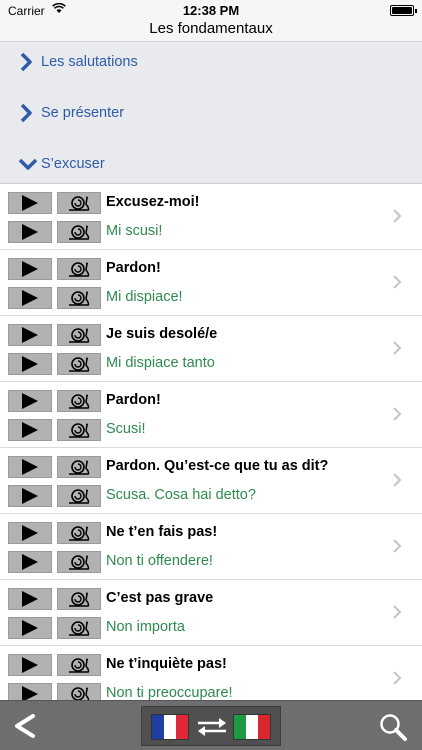 Image resolution: width=422 pixels, height=750 pixels. What do you see at coordinates (134, 231) in the screenshot?
I see `italian-translation: Mi scusi!` at bounding box center [134, 231].